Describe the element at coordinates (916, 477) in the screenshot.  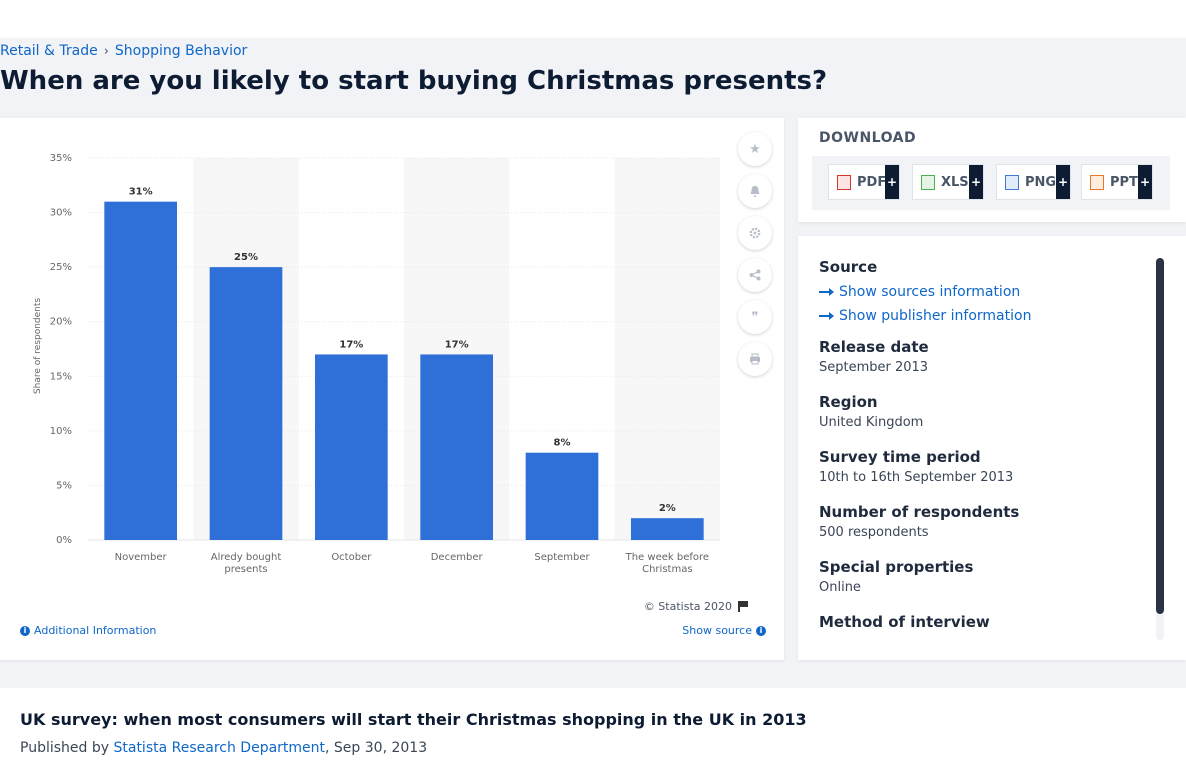
I see `survey-period-value: 10th to 16th September 2013` at that location.